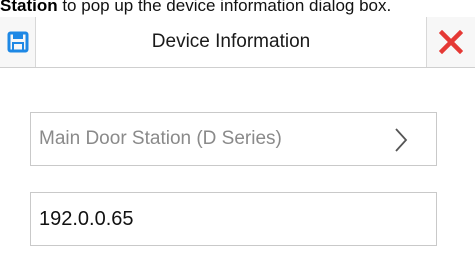 The width and height of the screenshot is (475, 259). I want to click on close-button, so click(450, 42).